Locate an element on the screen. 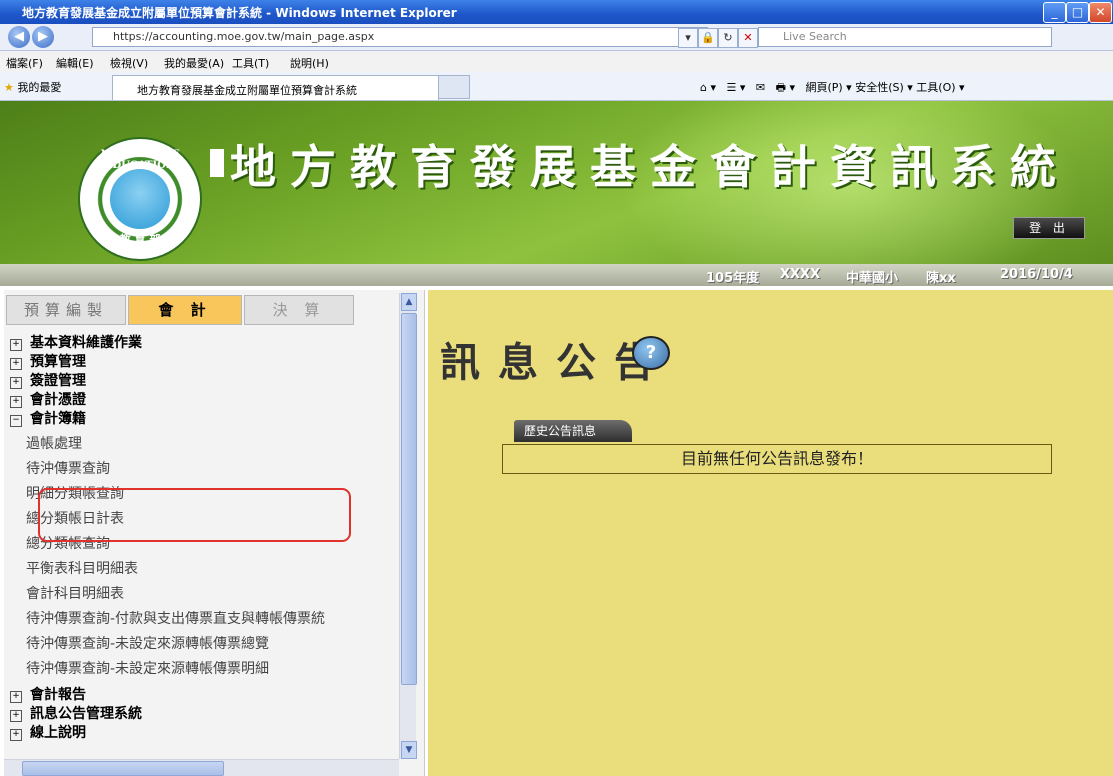 The height and width of the screenshot is (776, 1113). scroll-up-icon: ▲ is located at coordinates (409, 302).